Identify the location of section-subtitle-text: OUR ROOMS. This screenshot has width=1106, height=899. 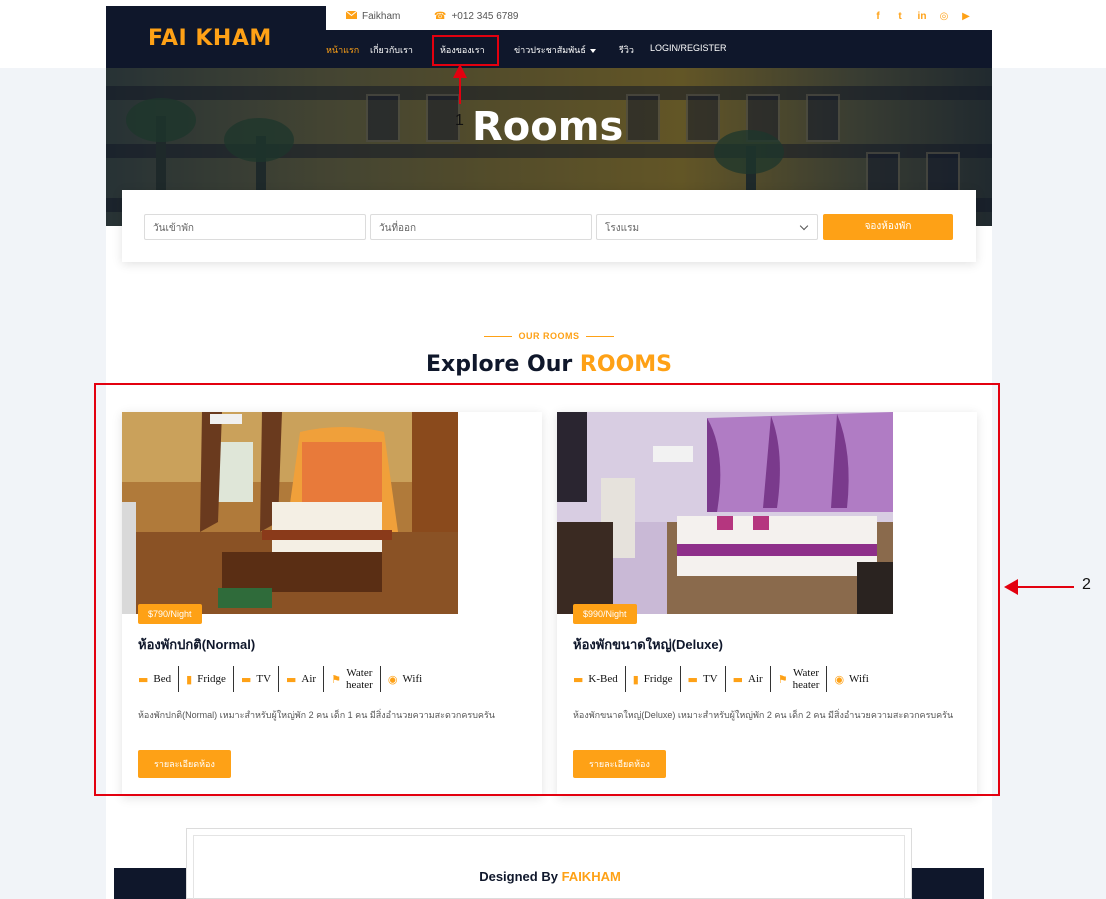
(549, 336).